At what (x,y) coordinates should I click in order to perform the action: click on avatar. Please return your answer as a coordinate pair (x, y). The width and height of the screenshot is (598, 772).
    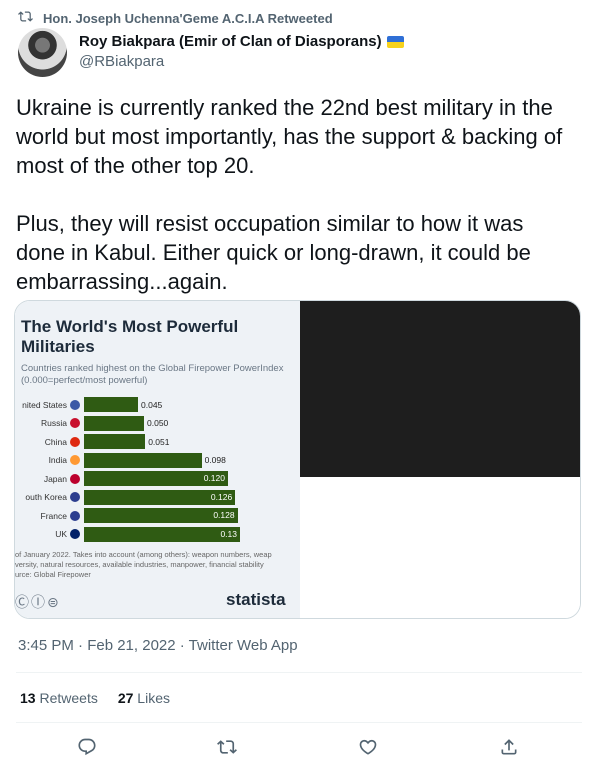
    Looking at the image, I should click on (42, 52).